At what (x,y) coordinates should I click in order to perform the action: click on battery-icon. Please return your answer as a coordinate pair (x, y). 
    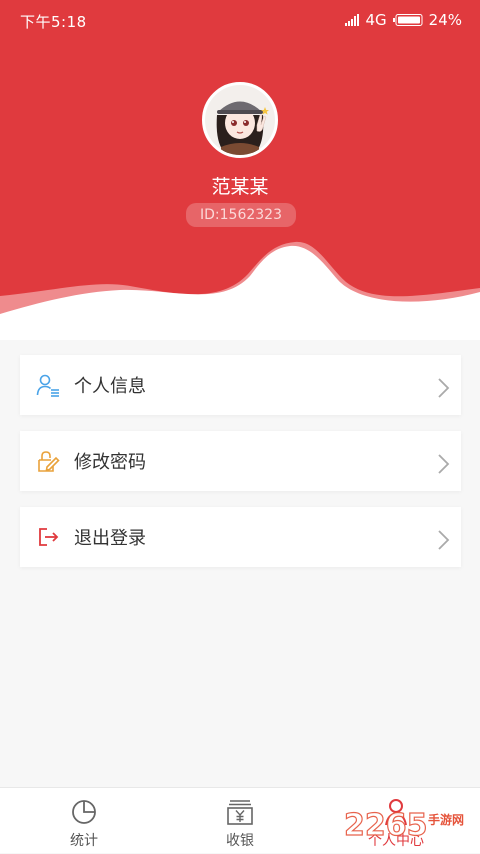
    Looking at the image, I should click on (407, 20).